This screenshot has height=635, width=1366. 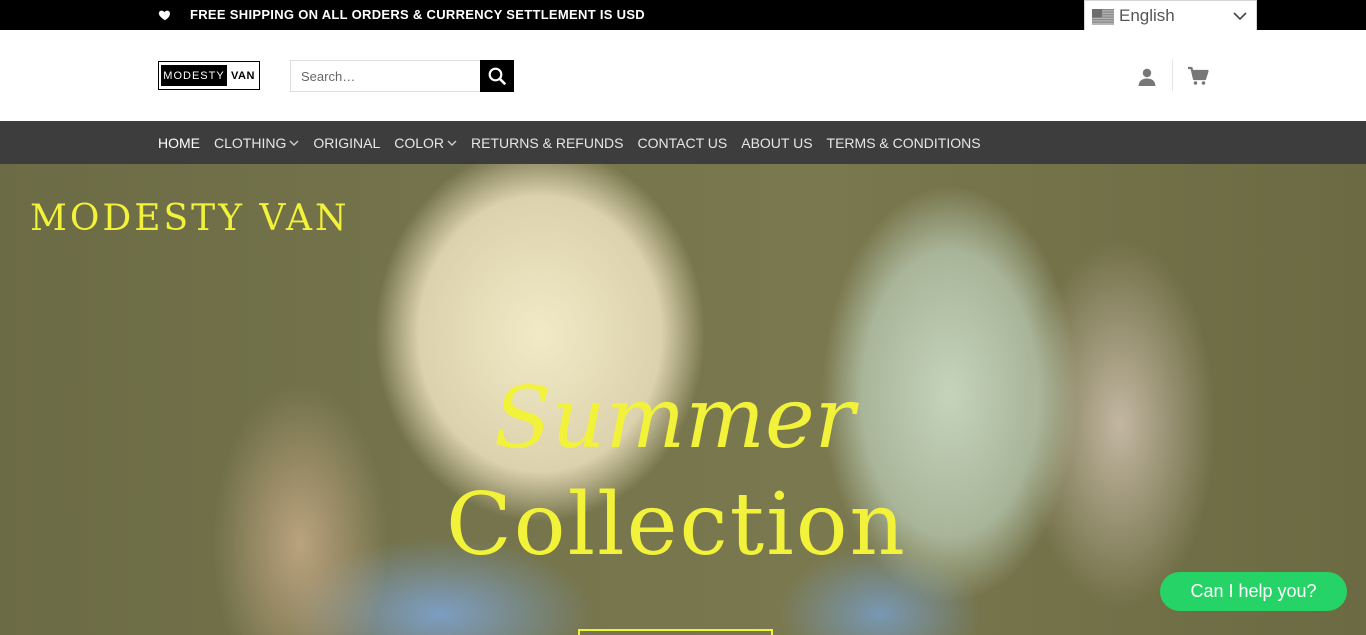 I want to click on site-header: MODESTY VAN, so click(x=683, y=75).